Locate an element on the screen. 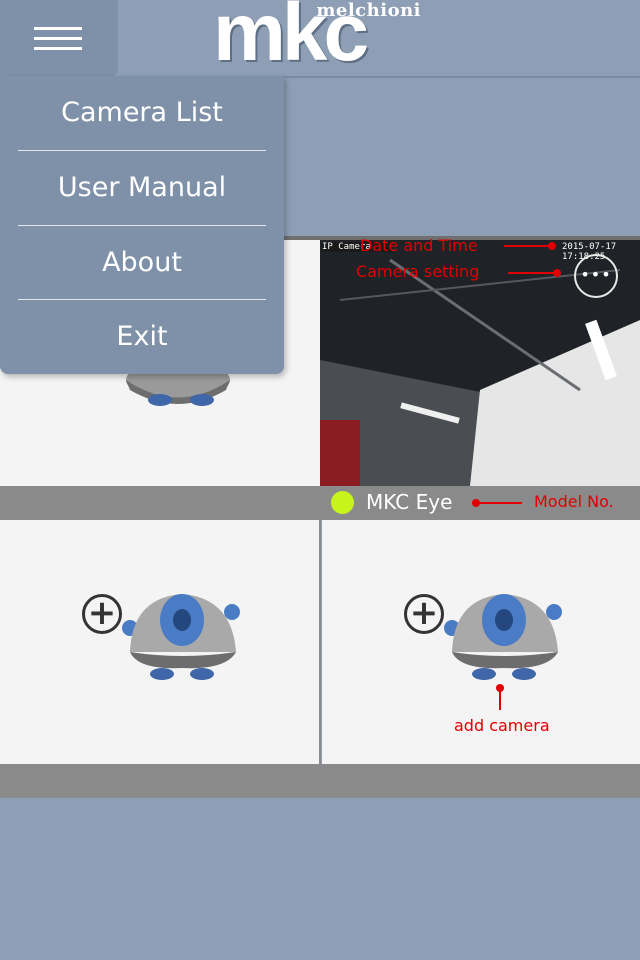 The image size is (640, 960). add-camera-slot-1: + is located at coordinates (160, 642).